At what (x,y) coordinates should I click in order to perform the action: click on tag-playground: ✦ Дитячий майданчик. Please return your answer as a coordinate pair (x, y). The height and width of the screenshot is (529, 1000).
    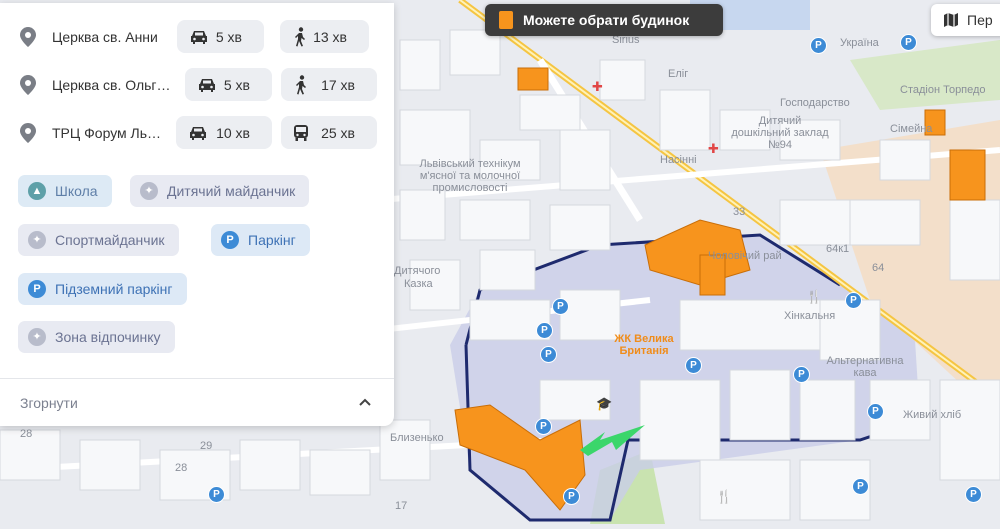
    Looking at the image, I should click on (220, 191).